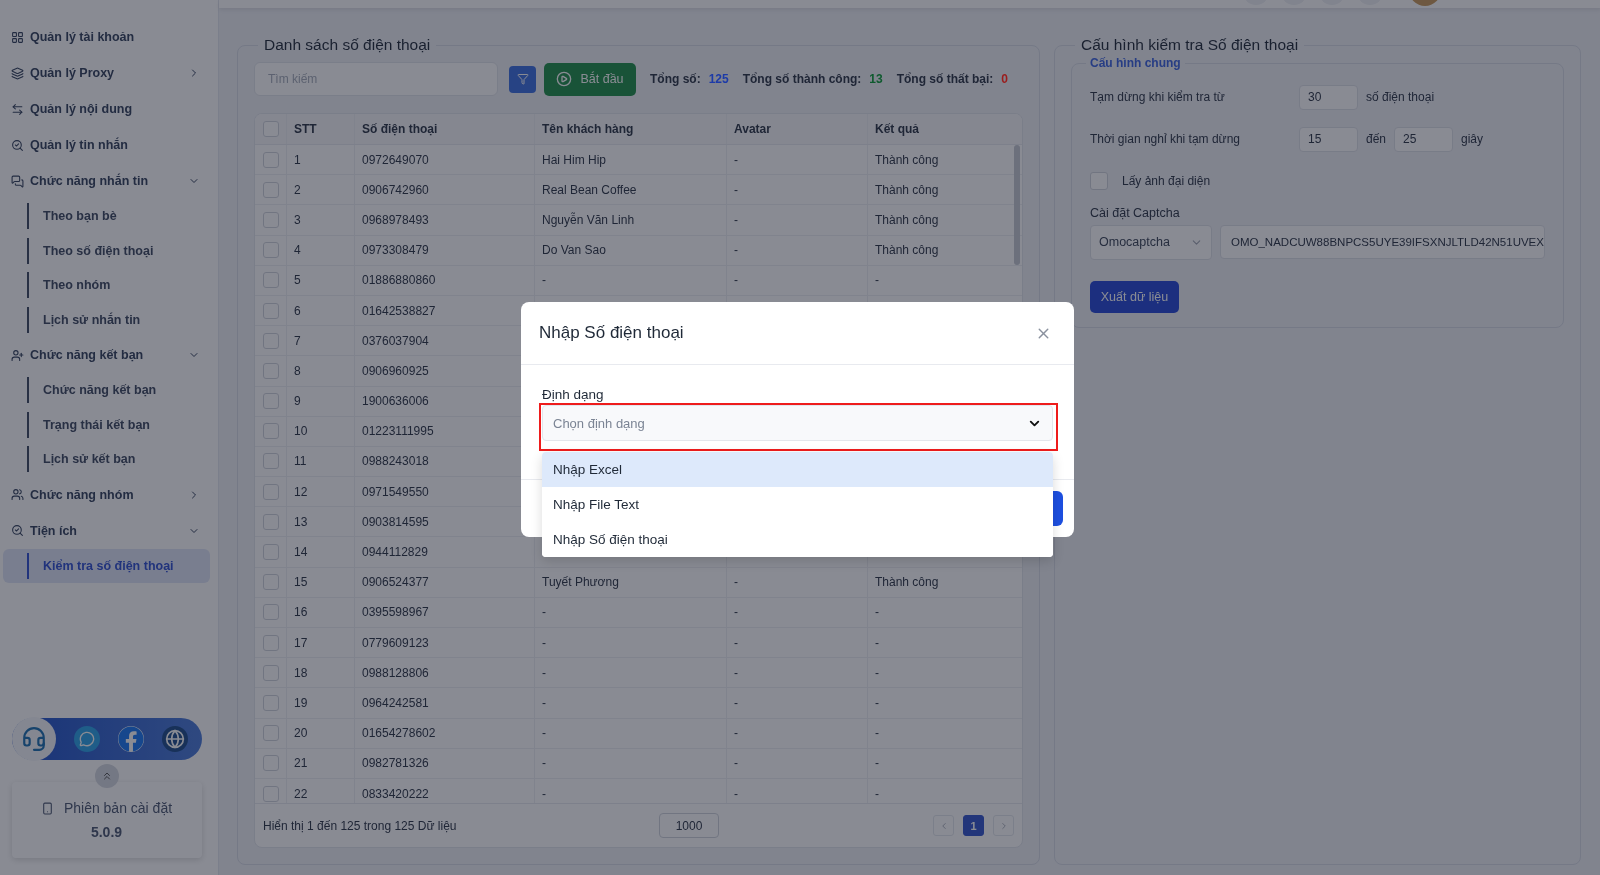 The width and height of the screenshot is (1600, 875). What do you see at coordinates (321, 522) in the screenshot?
I see `table-cell: 13` at bounding box center [321, 522].